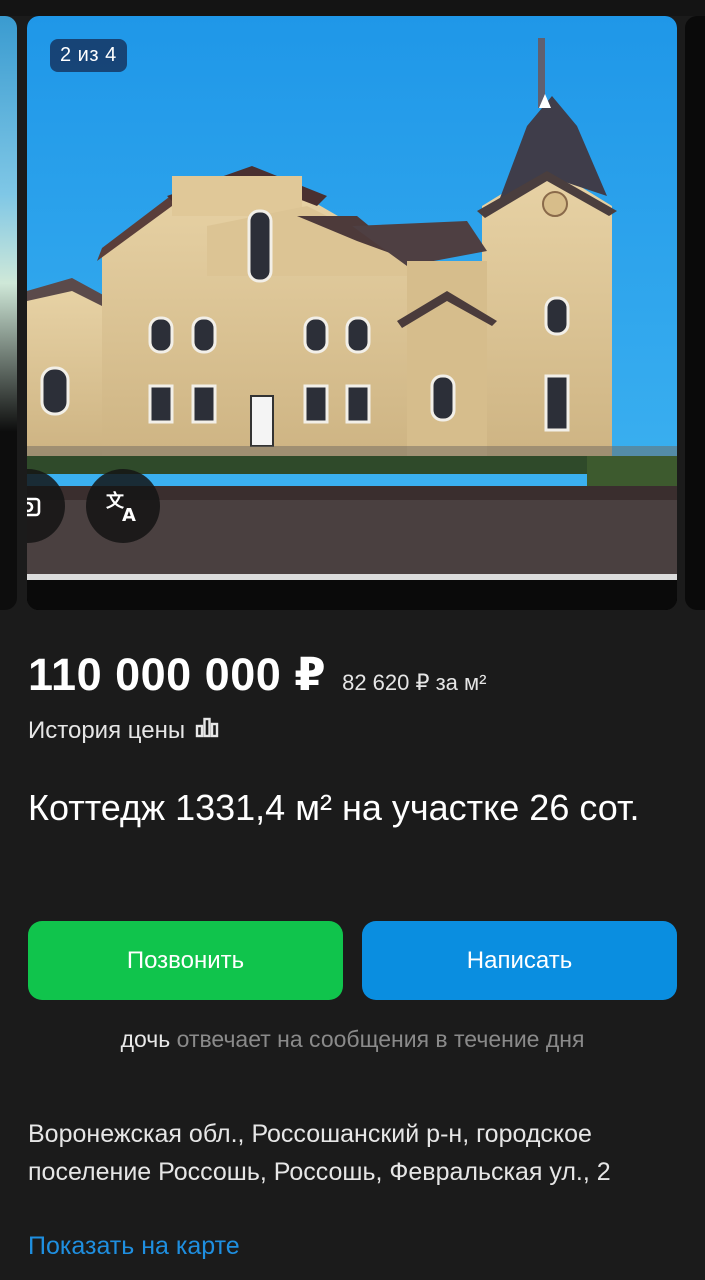  What do you see at coordinates (88, 55) in the screenshot?
I see `photo-counter-badge: 2 из 4` at bounding box center [88, 55].